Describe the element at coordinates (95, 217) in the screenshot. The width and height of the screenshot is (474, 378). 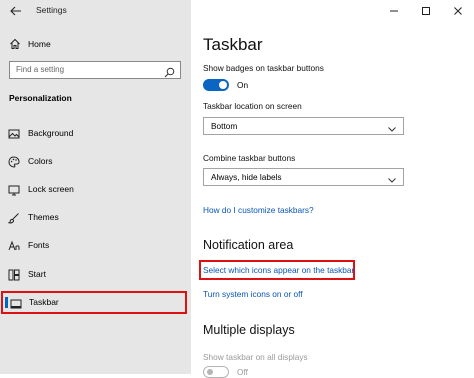
I see `sidebar-item-themes: Themes` at that location.